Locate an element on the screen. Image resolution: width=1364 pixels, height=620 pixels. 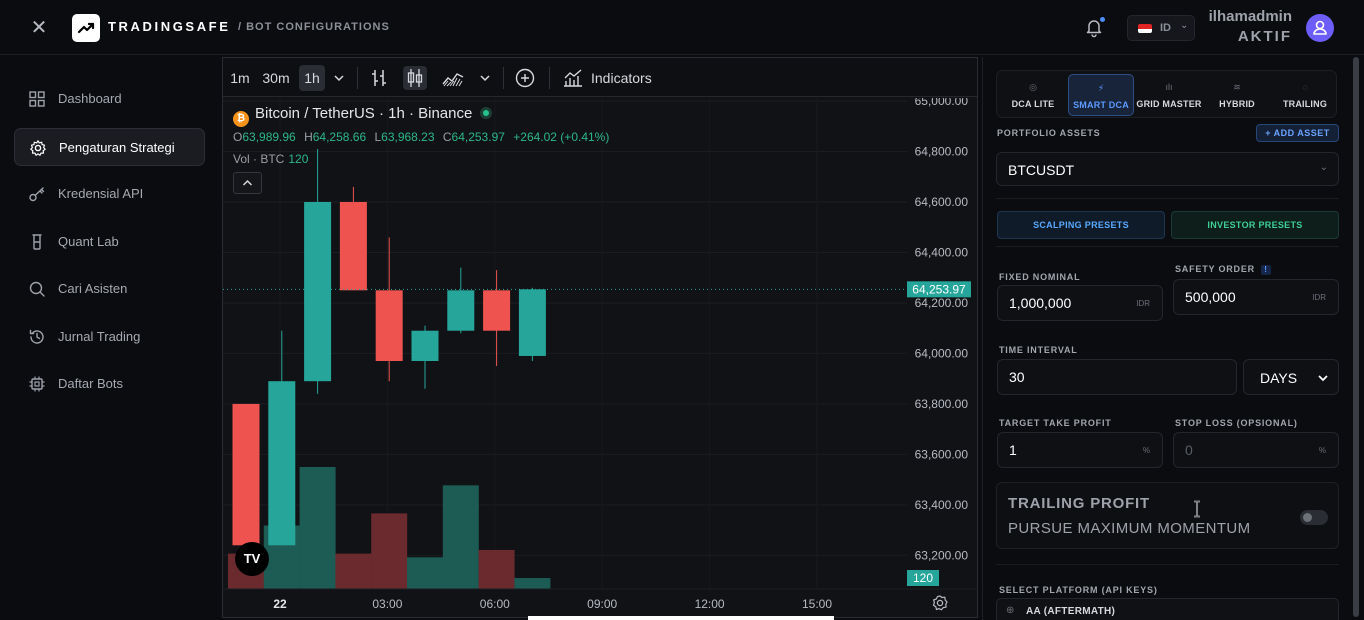
time-interval-input: 30 is located at coordinates (1117, 377).